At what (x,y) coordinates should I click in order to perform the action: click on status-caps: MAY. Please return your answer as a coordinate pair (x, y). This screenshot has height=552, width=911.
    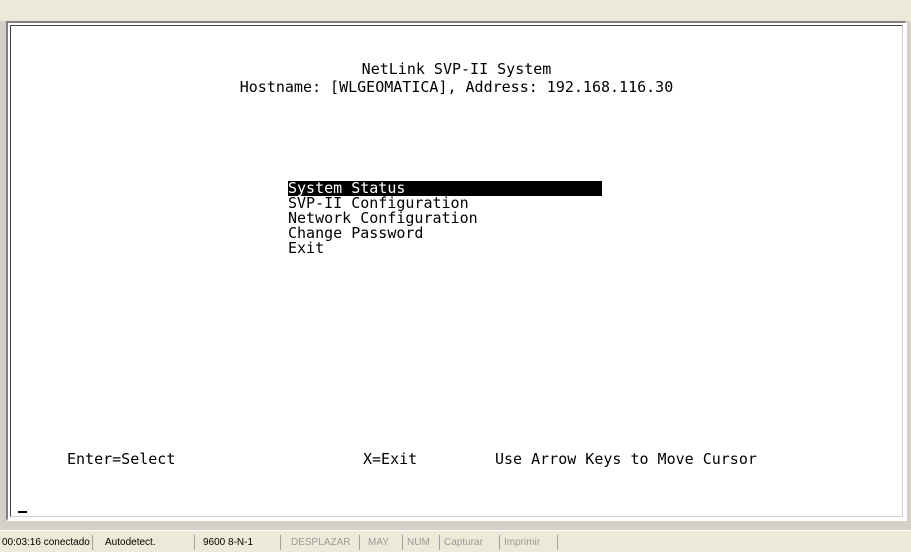
    Looking at the image, I should click on (384, 542).